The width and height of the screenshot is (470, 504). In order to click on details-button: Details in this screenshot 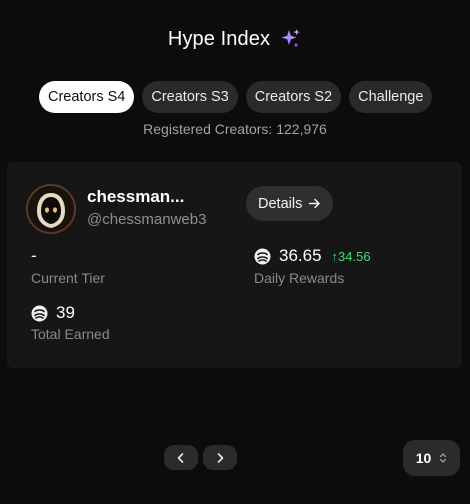, I will do `click(290, 203)`.